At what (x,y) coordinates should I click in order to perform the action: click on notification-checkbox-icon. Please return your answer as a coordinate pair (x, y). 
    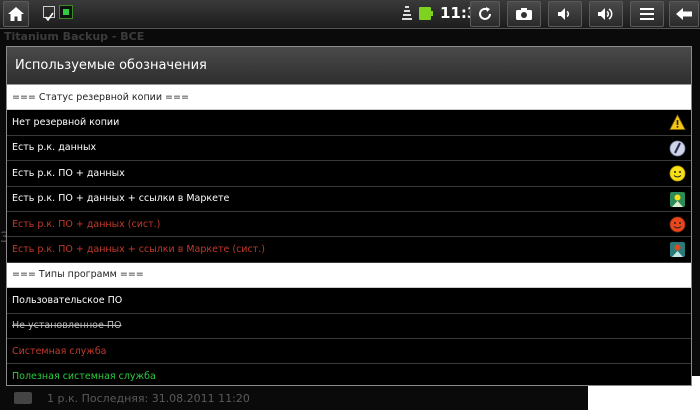
    Looking at the image, I should click on (49, 14).